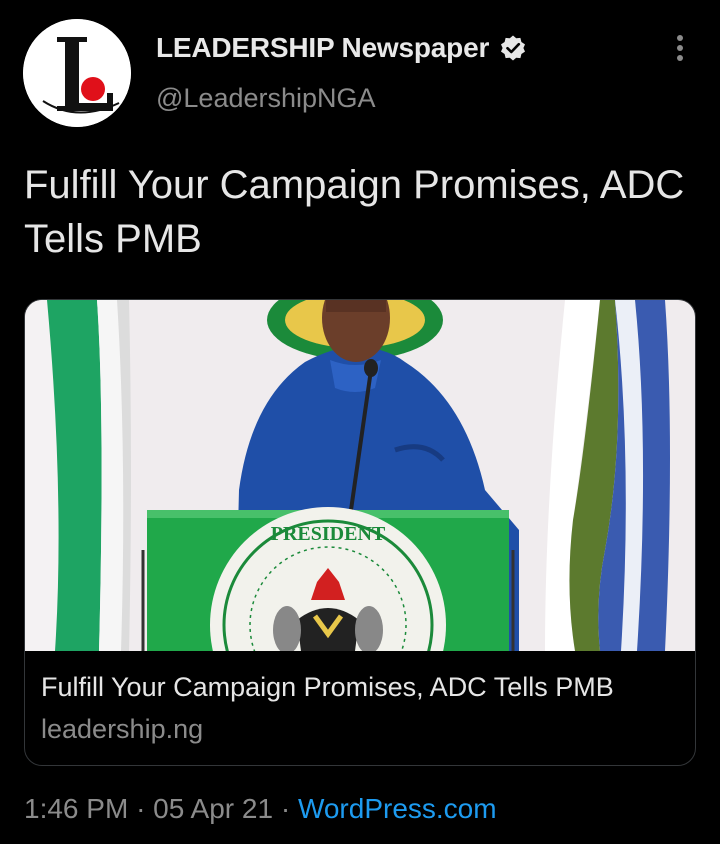 The width and height of the screenshot is (720, 844). I want to click on more-options-icon, so click(680, 53).